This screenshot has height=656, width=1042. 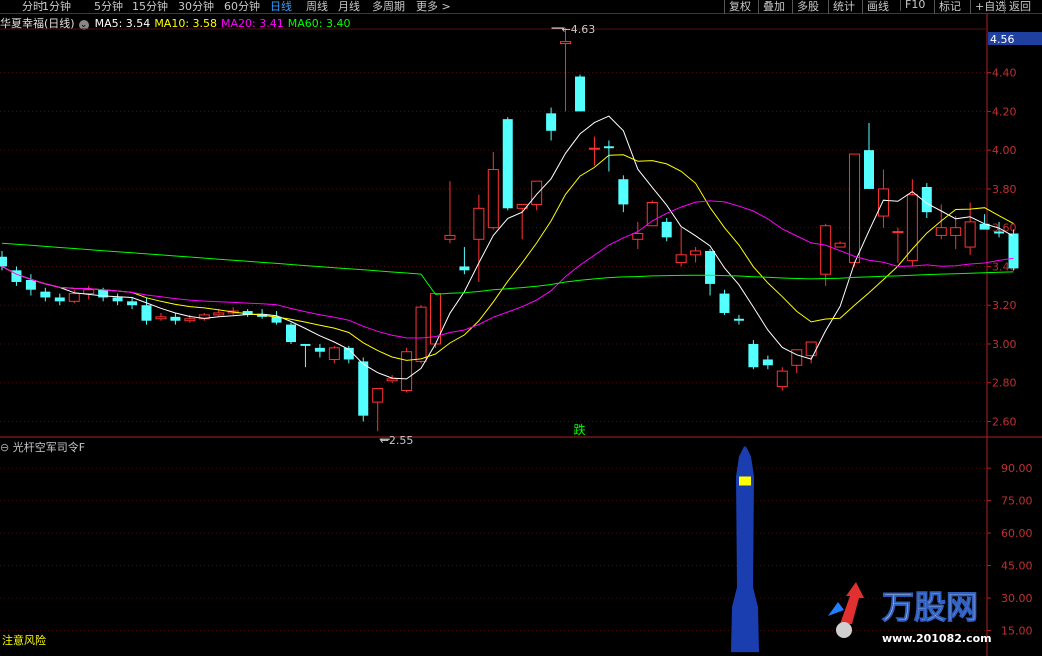 I want to click on price-tick-3: 3.80, so click(x=1004, y=189).